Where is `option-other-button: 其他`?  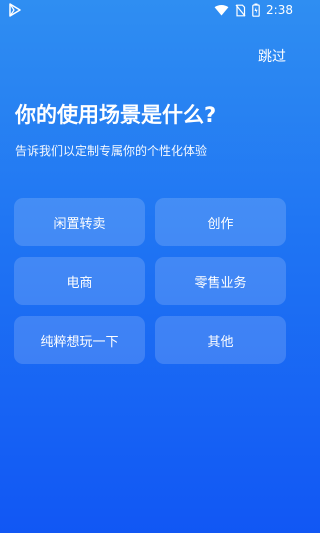
option-other-button: 其他 is located at coordinates (220, 340).